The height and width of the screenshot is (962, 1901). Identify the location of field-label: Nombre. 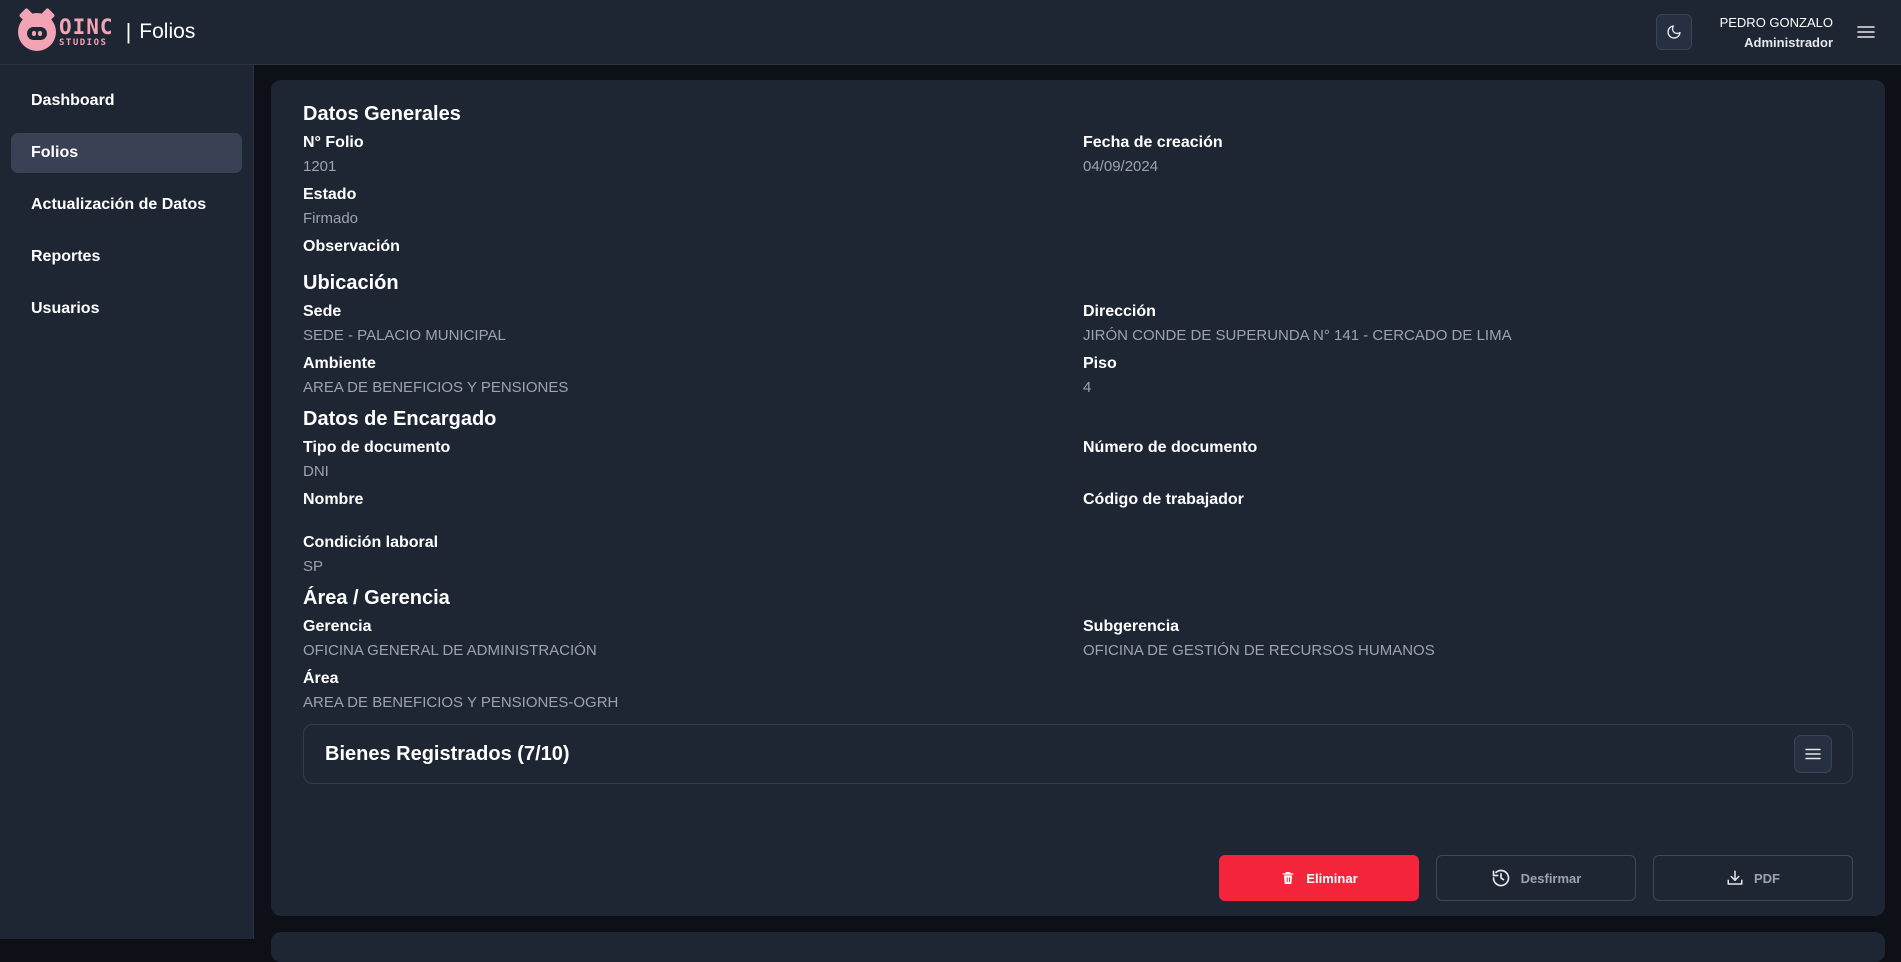
(333, 499).